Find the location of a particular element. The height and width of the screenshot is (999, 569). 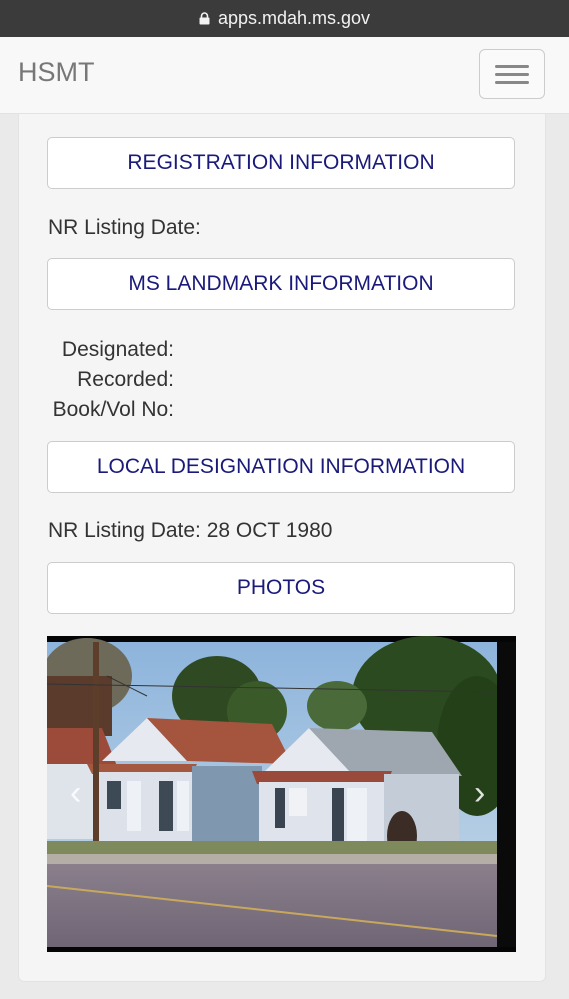

menu-toggle-button is located at coordinates (512, 74).